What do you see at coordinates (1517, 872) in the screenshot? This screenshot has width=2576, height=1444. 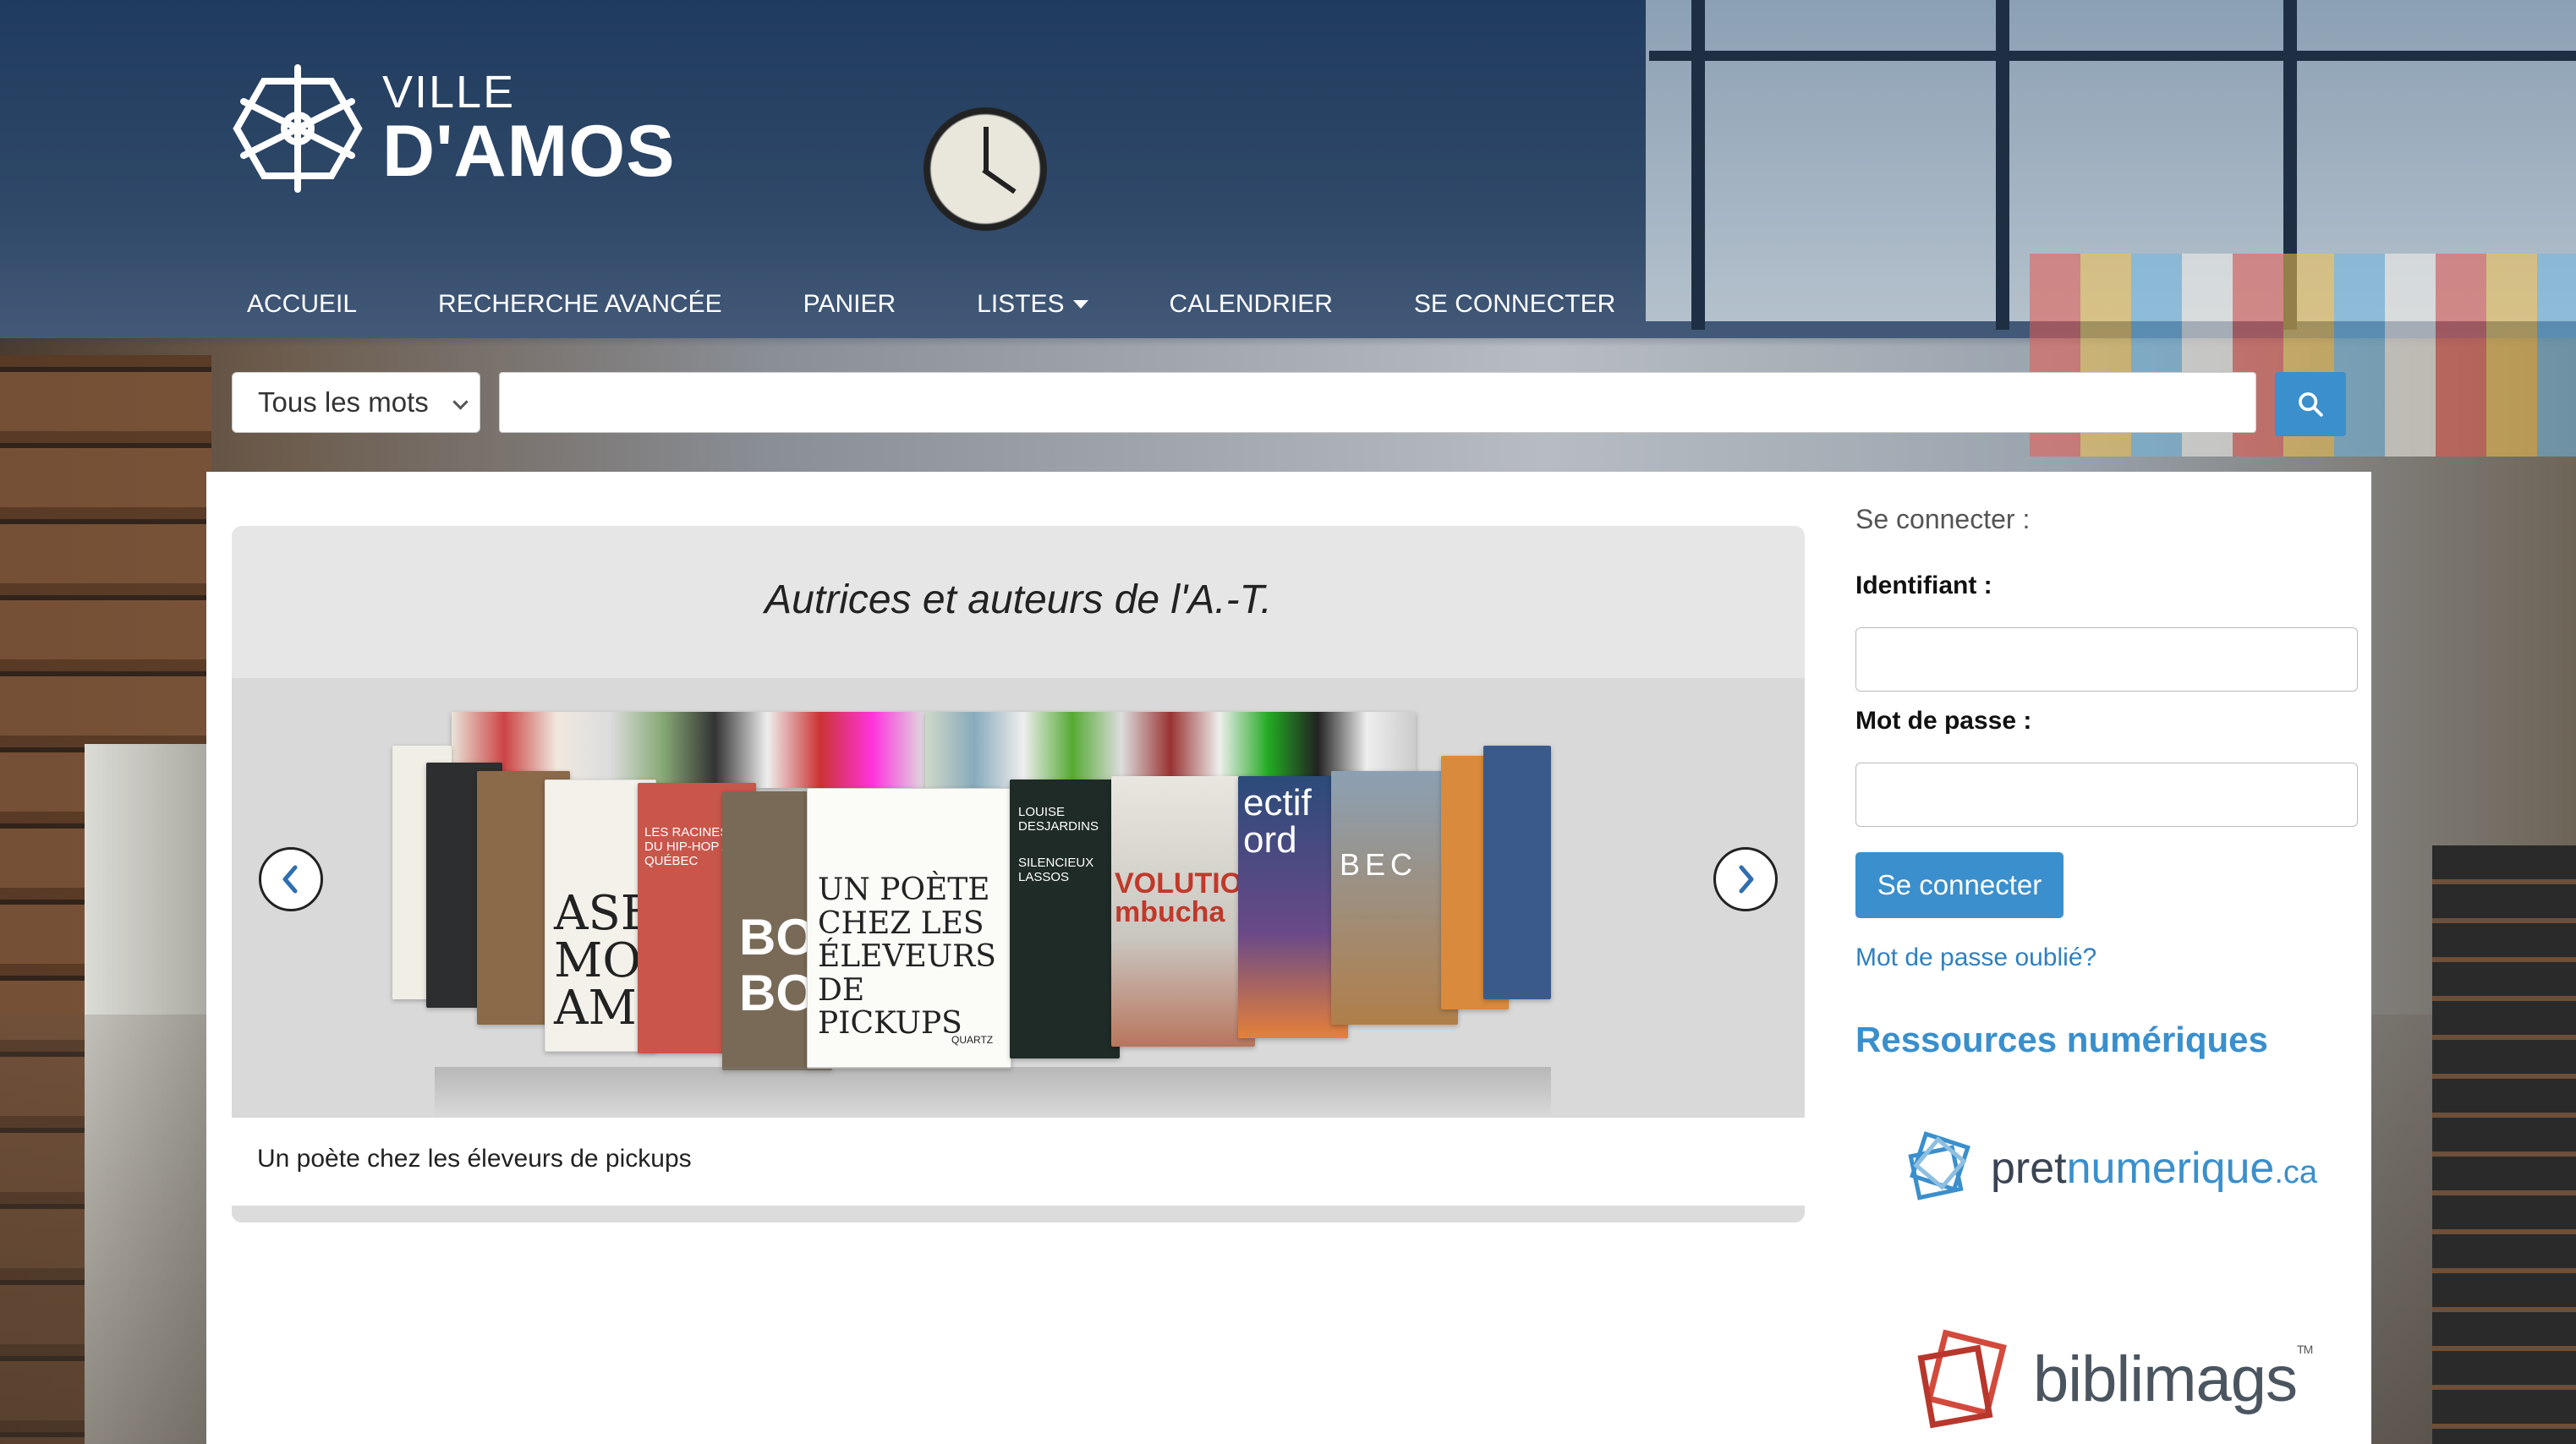 I see `book-cover` at bounding box center [1517, 872].